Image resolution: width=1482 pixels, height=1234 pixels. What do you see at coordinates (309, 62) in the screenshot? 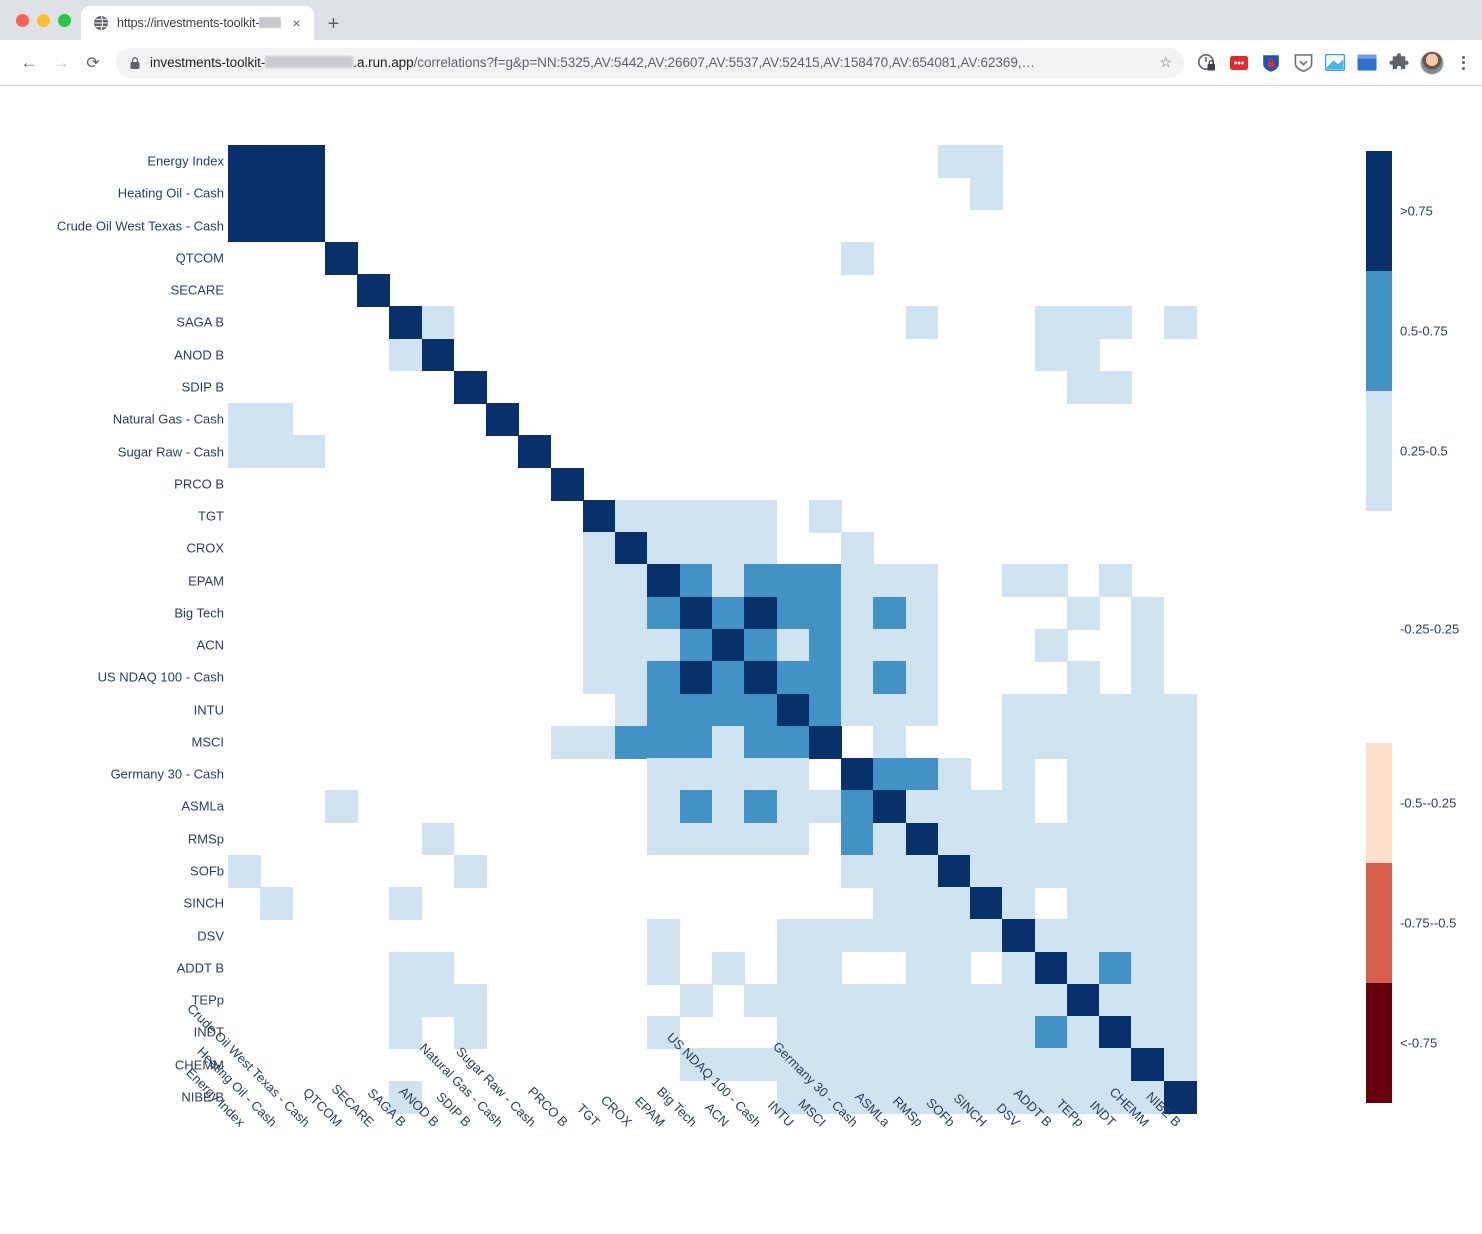
I see `url-redaction` at bounding box center [309, 62].